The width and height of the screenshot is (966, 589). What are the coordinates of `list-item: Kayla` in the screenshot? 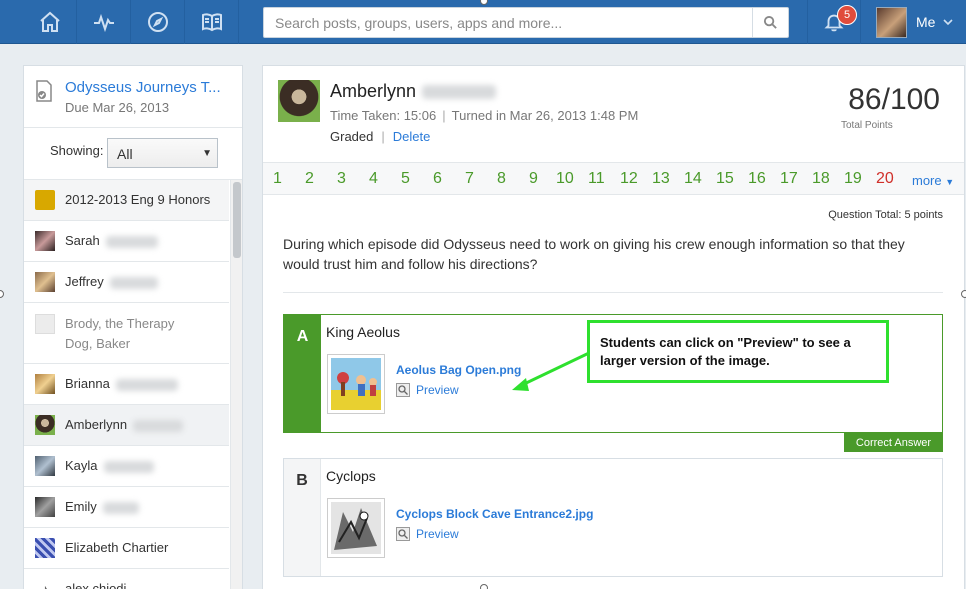 It's located at (126, 466).